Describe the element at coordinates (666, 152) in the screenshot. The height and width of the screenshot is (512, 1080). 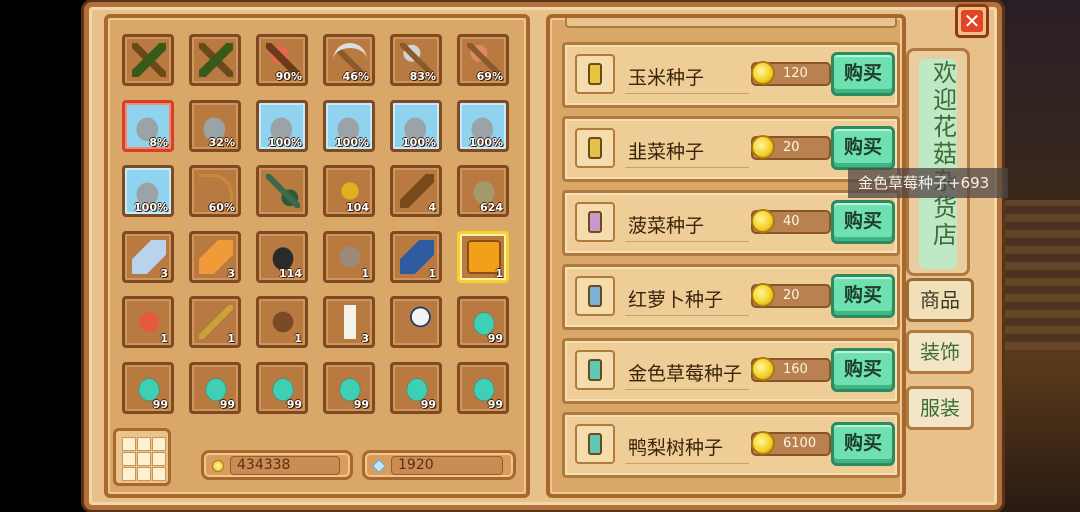
I see `item-name: 韭菜种子` at that location.